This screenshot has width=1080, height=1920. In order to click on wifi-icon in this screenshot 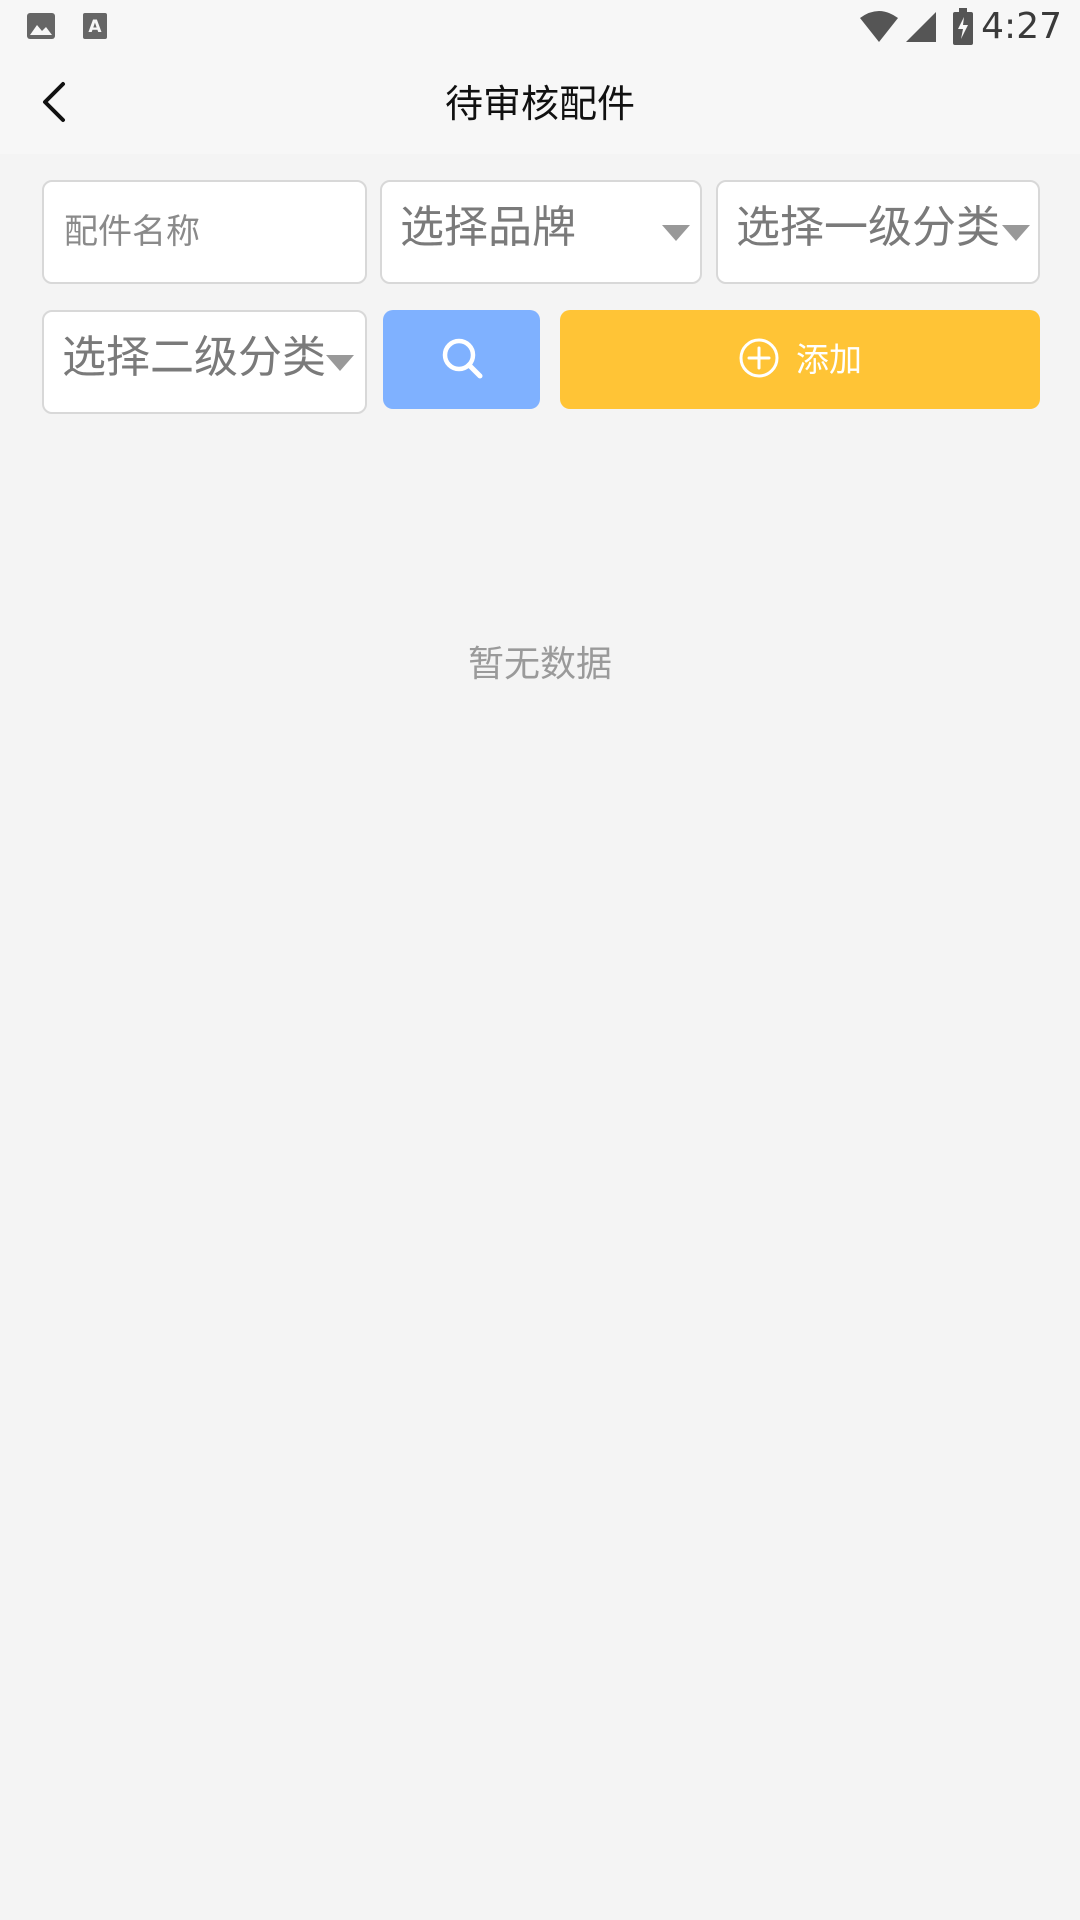, I will do `click(879, 29)`.